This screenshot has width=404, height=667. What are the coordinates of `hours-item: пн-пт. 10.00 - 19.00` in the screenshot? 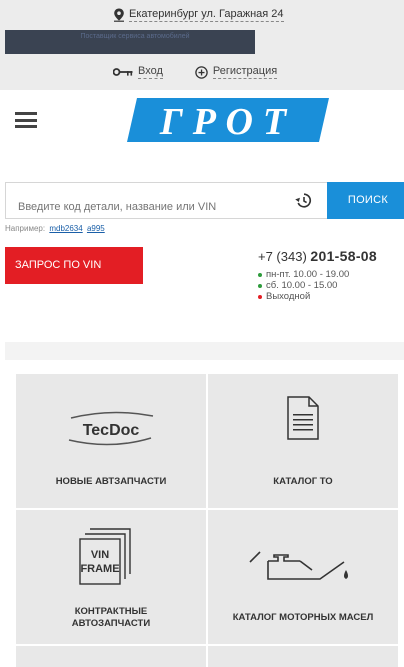 It's located at (317, 274).